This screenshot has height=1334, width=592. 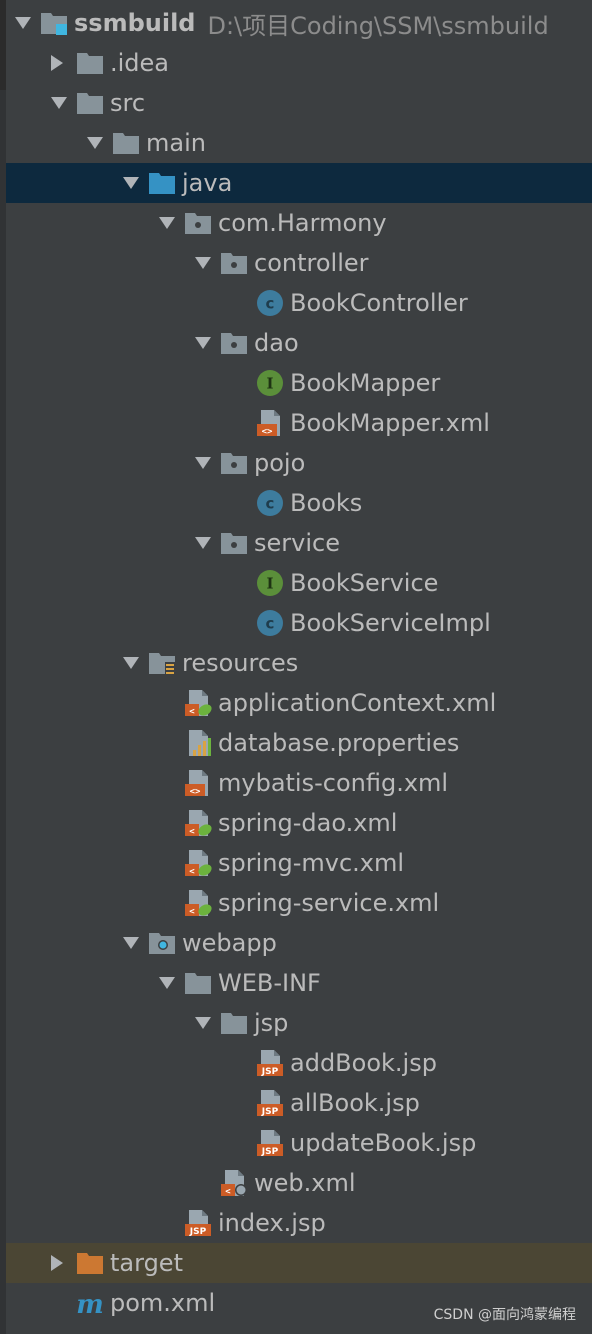 I want to click on tree-node-webapp: webapp, so click(x=299, y=943).